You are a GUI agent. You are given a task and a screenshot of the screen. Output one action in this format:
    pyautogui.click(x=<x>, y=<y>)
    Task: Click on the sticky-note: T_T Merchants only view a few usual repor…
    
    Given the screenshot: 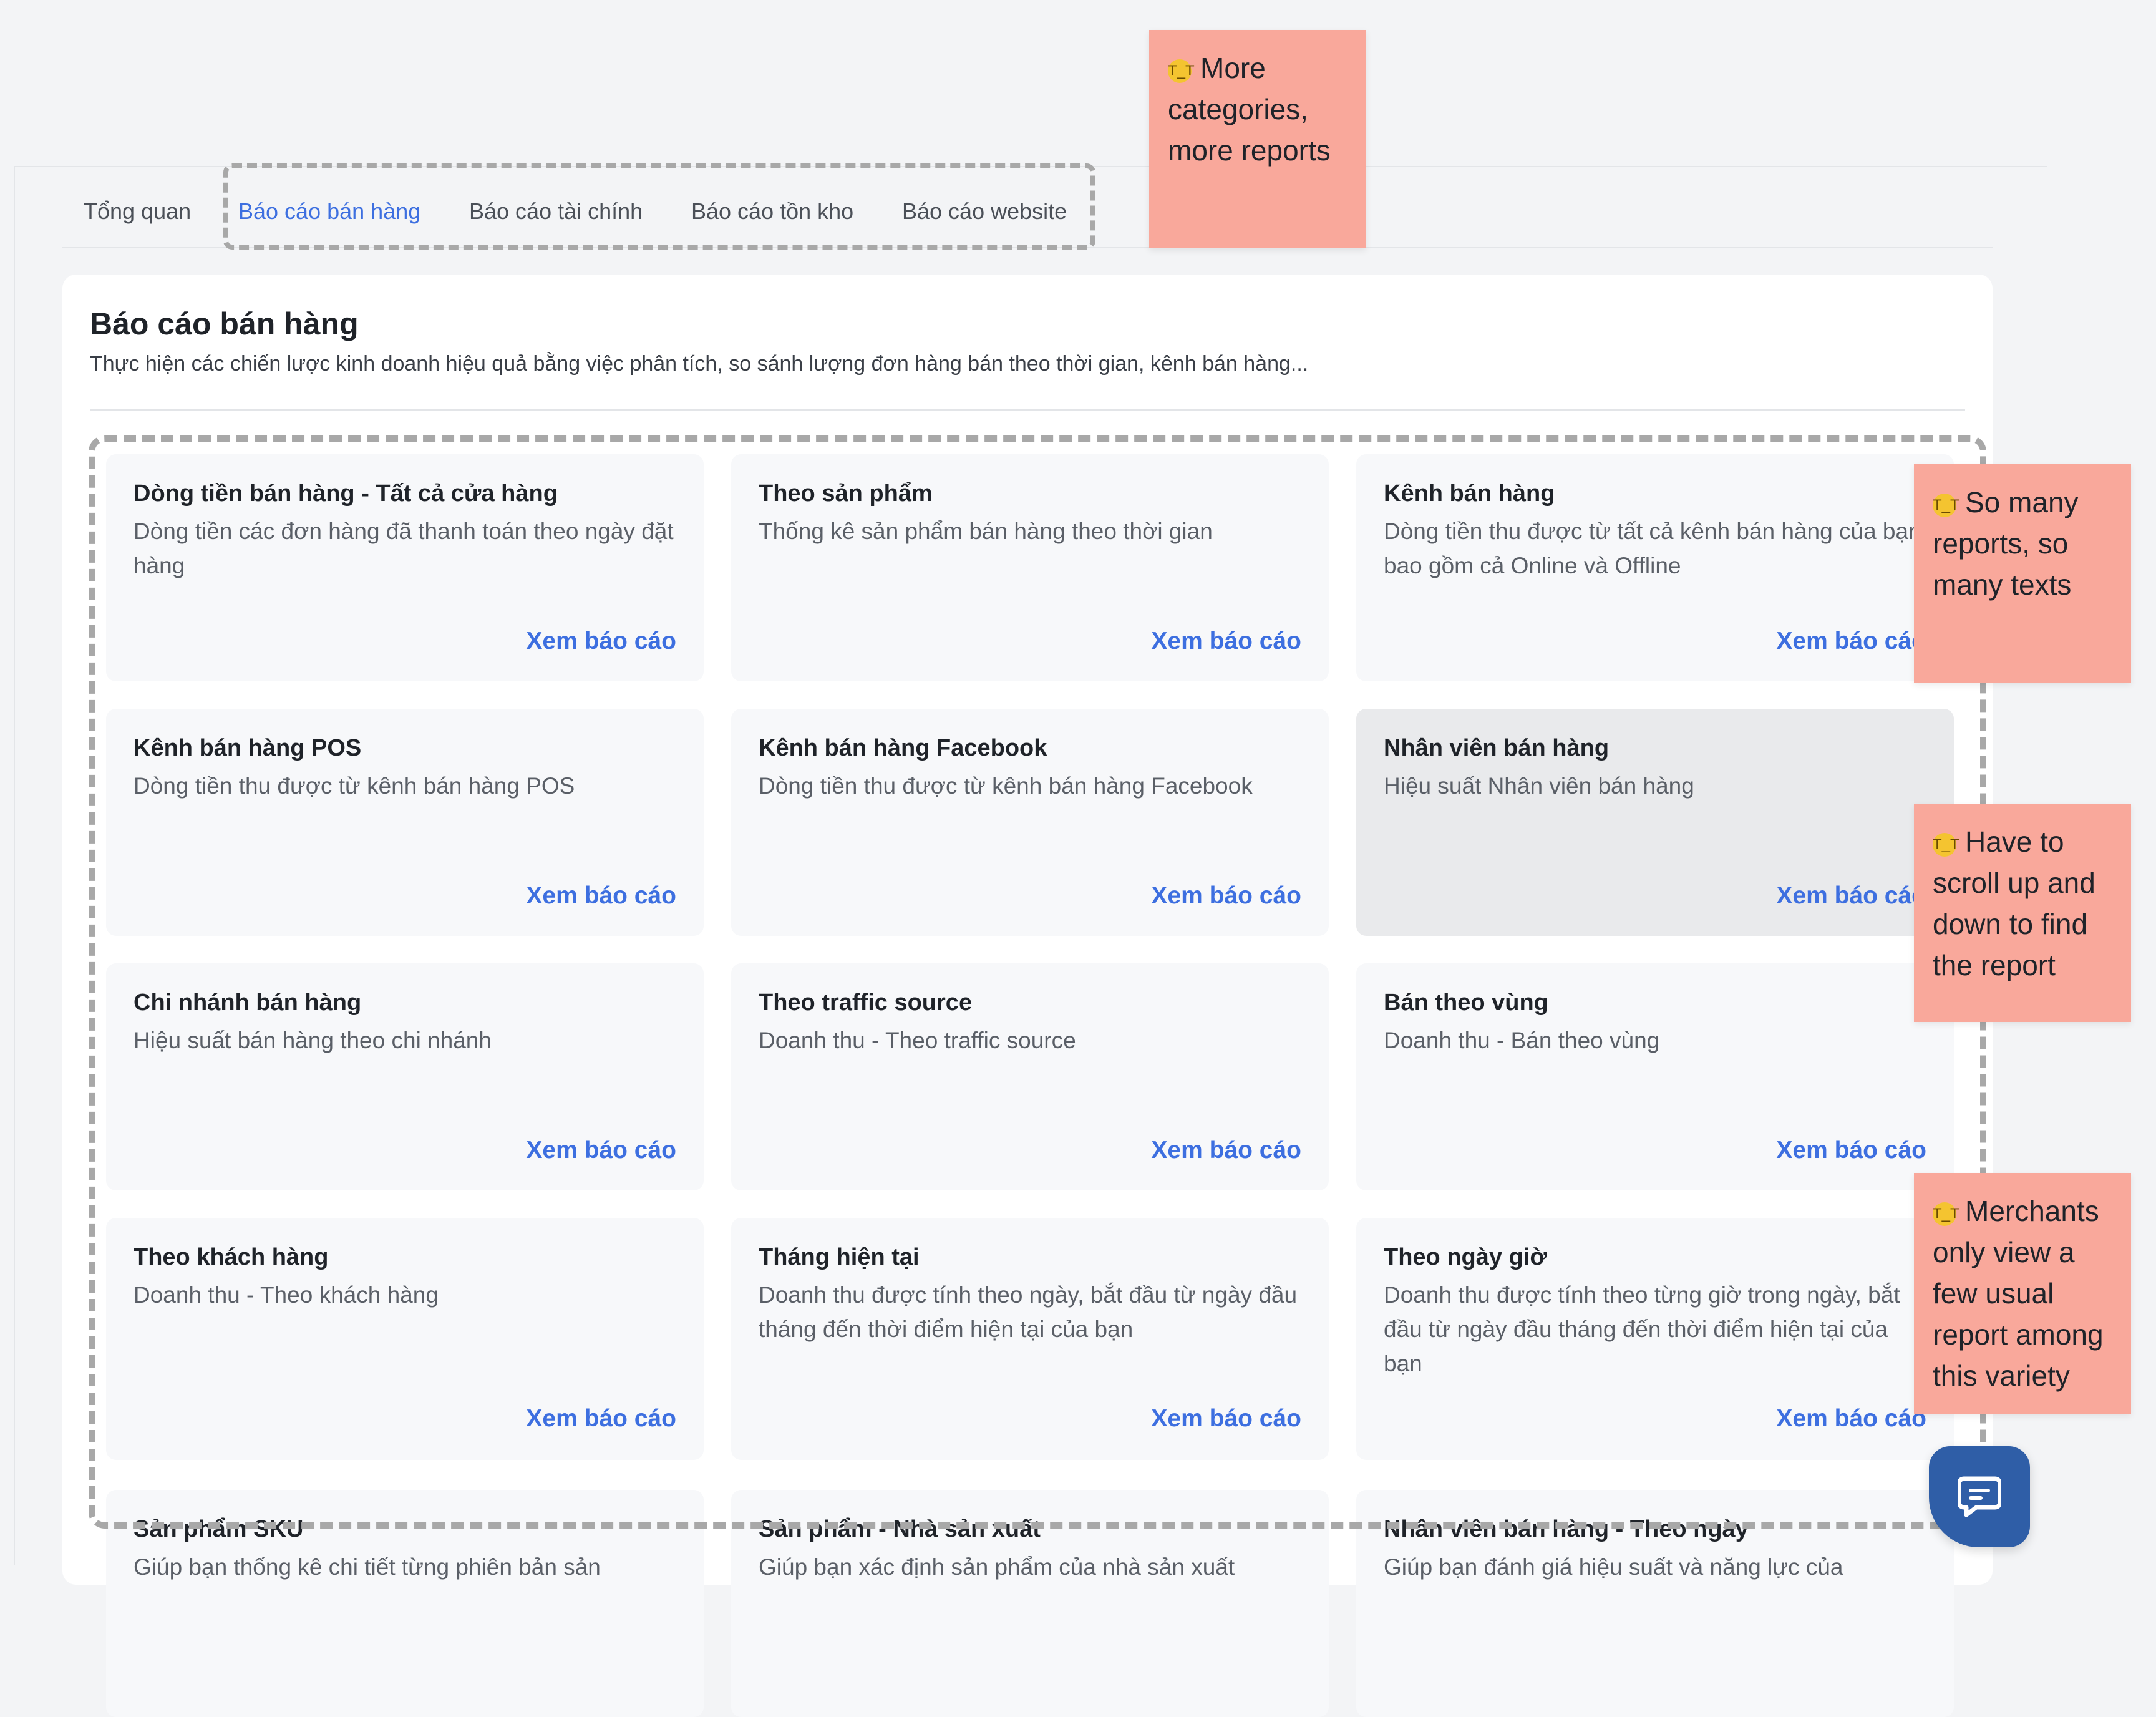 What is the action you would take?
    pyautogui.click(x=2022, y=1293)
    